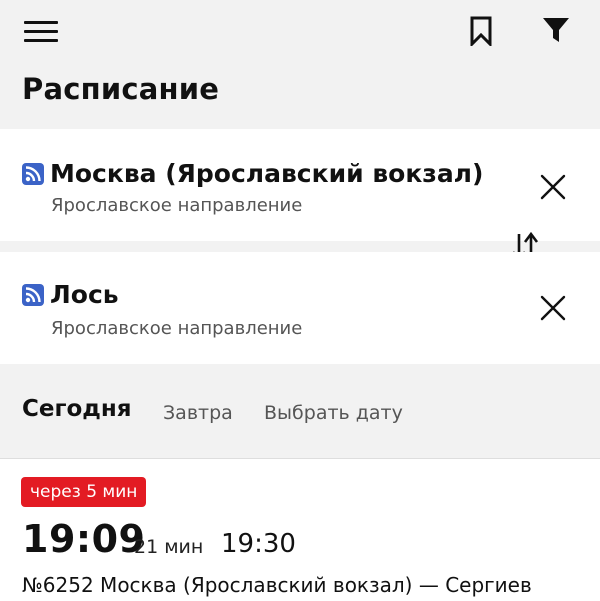 This screenshot has width=600, height=601. Describe the element at coordinates (84, 539) in the screenshot. I see `departure-time: 19:09` at that location.